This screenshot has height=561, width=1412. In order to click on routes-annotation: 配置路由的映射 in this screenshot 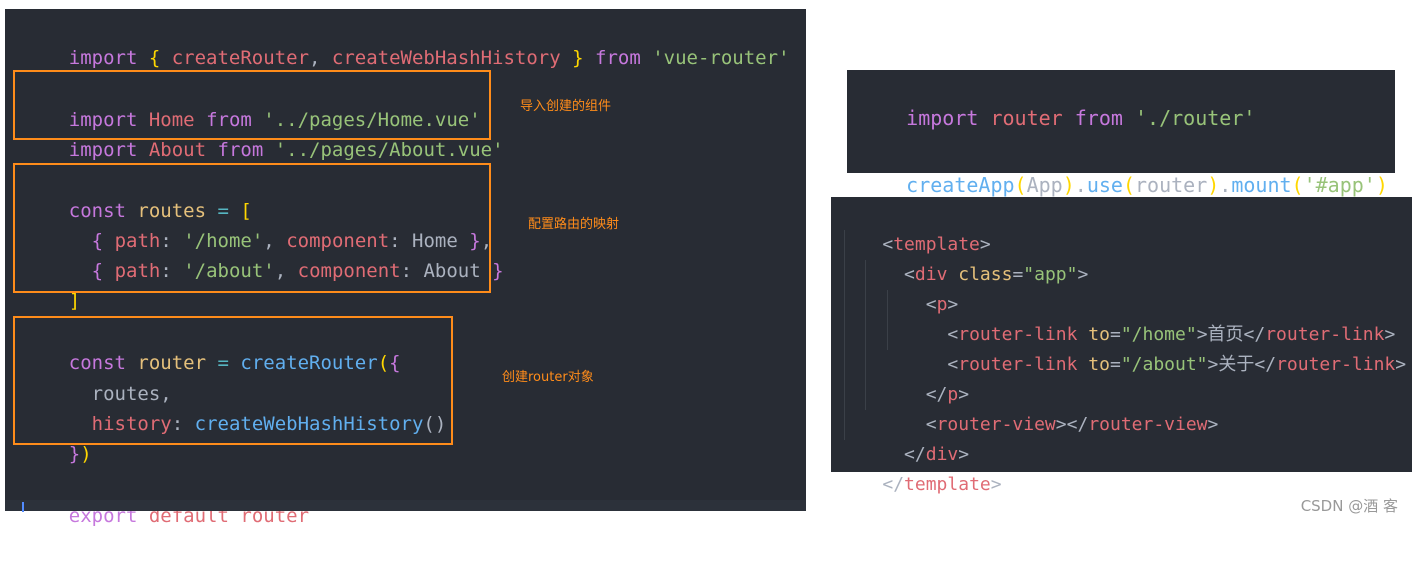, I will do `click(574, 224)`.